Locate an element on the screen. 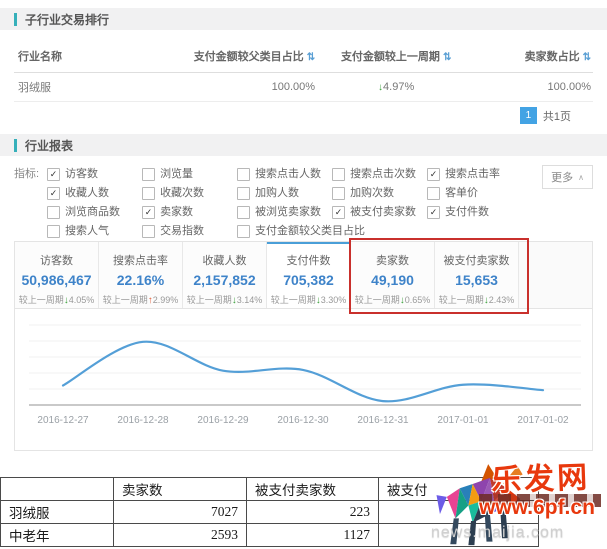 The image size is (607, 549). metric-checkbox-浏览量: 浏览量 is located at coordinates (189, 174).